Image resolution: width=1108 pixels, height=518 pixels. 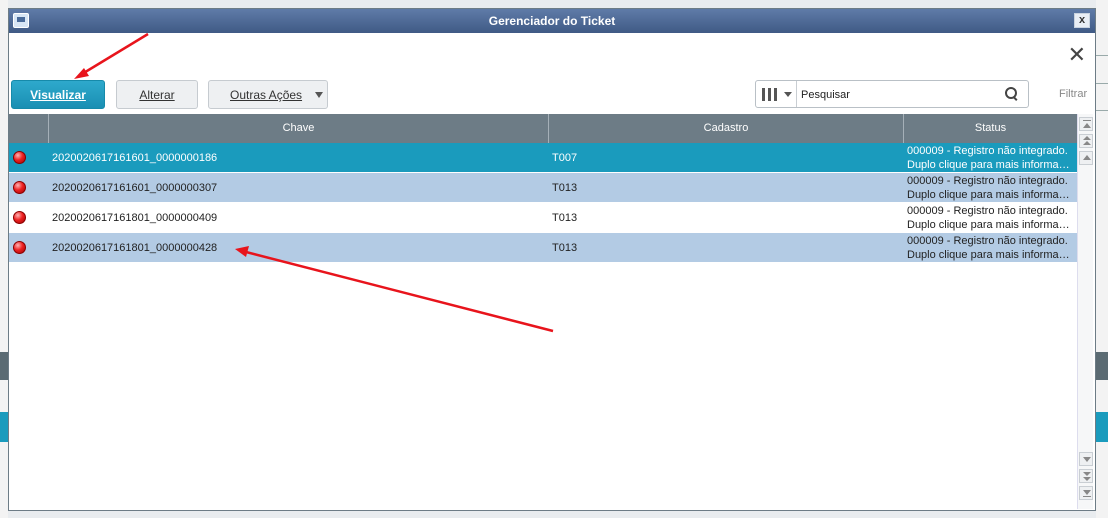 I want to click on alterar-label: Alterar, so click(x=157, y=94).